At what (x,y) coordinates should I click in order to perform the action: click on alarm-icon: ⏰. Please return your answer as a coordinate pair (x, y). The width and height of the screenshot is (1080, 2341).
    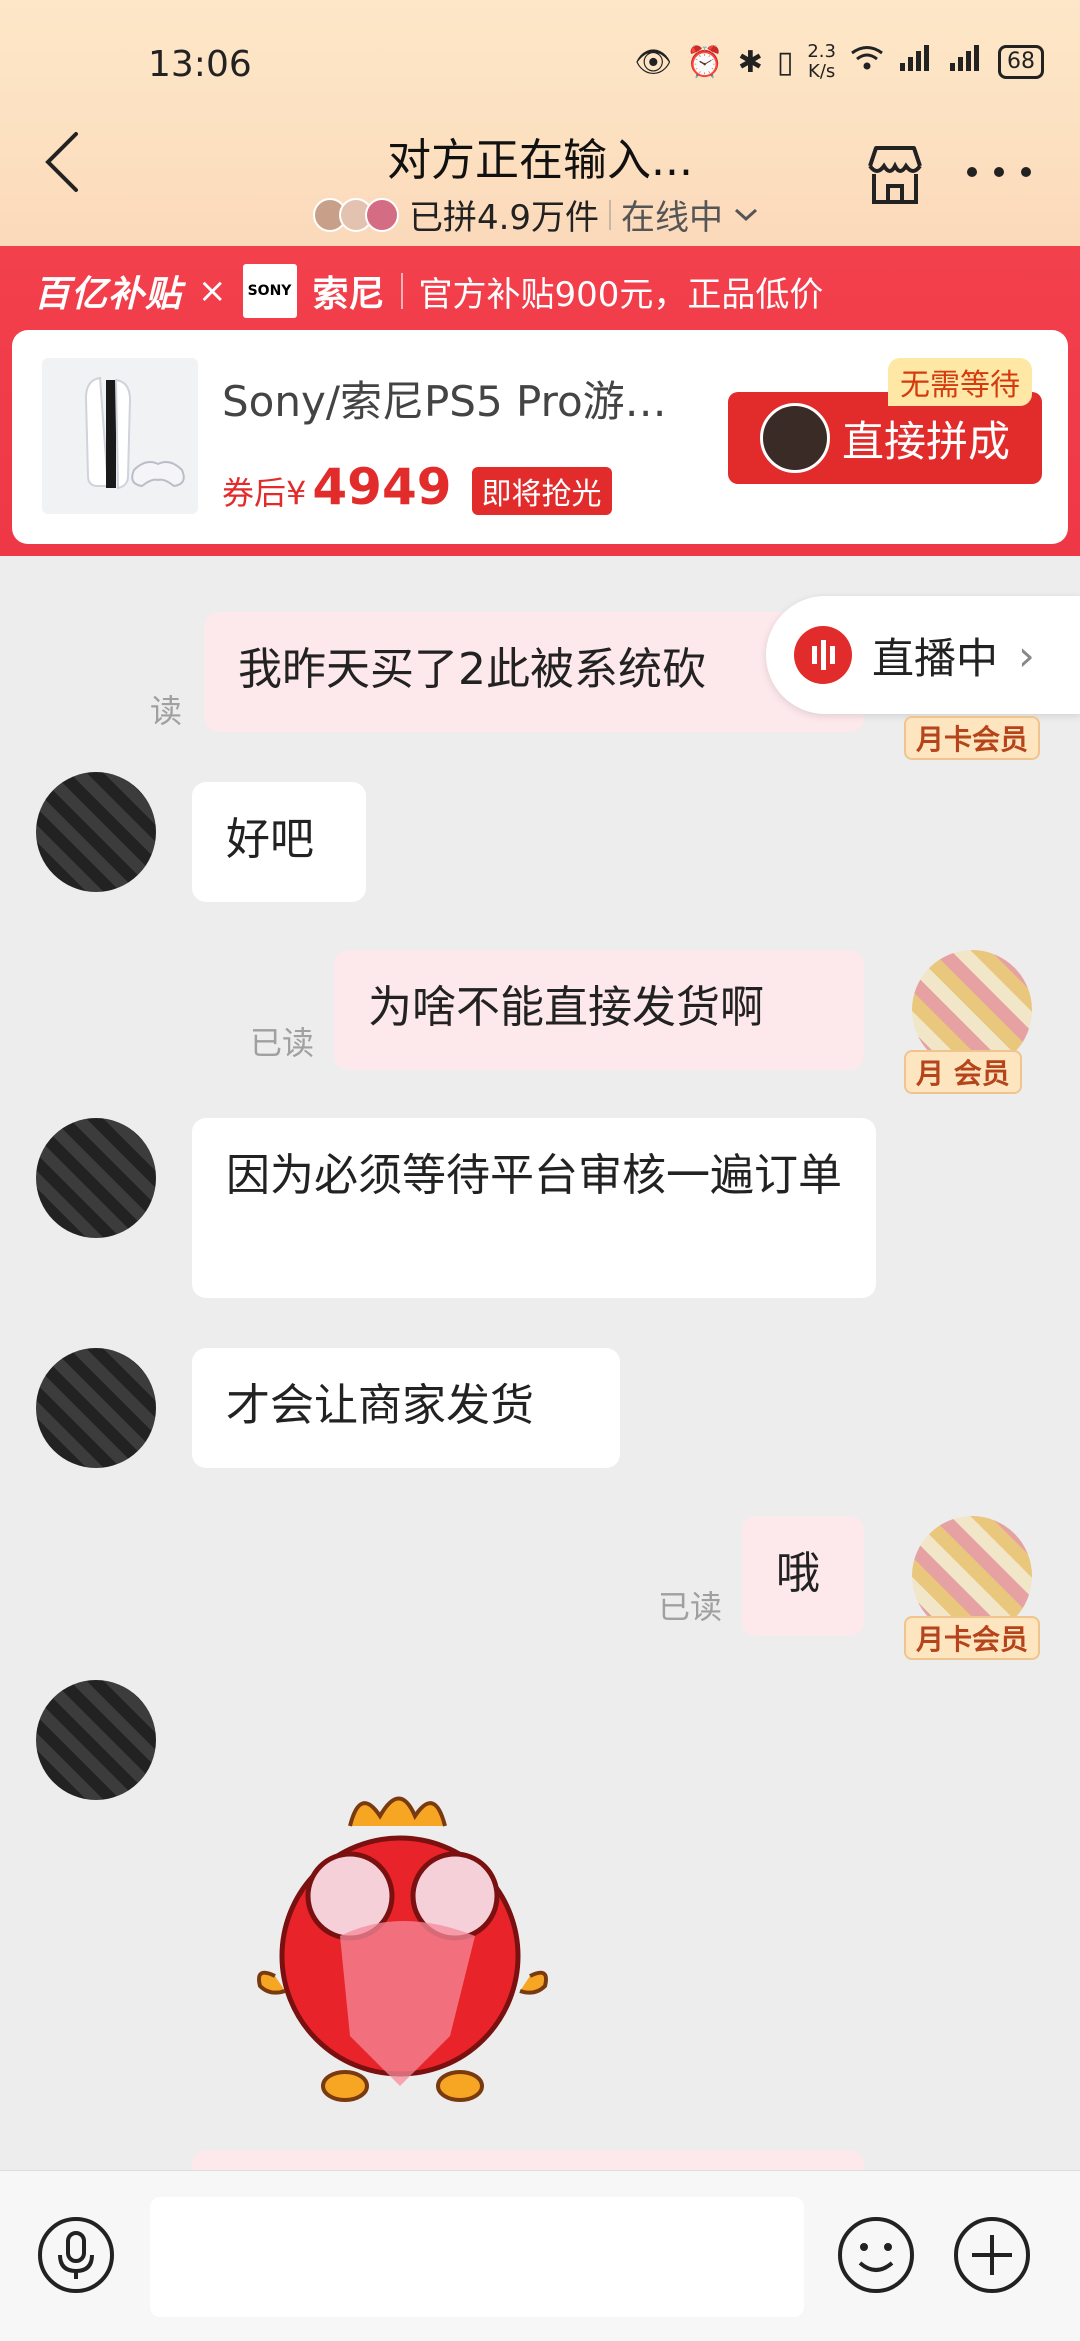
    Looking at the image, I should click on (705, 62).